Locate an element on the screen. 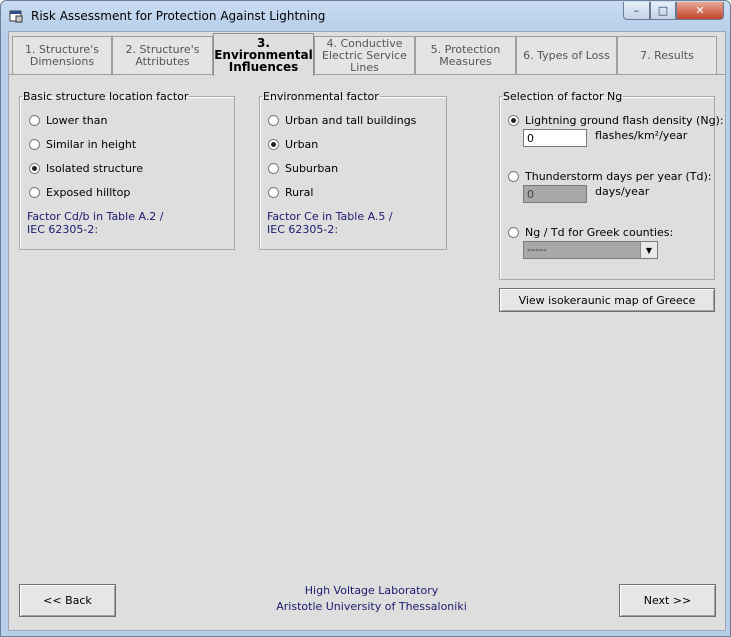  radio-label: Similar in height is located at coordinates (91, 144).